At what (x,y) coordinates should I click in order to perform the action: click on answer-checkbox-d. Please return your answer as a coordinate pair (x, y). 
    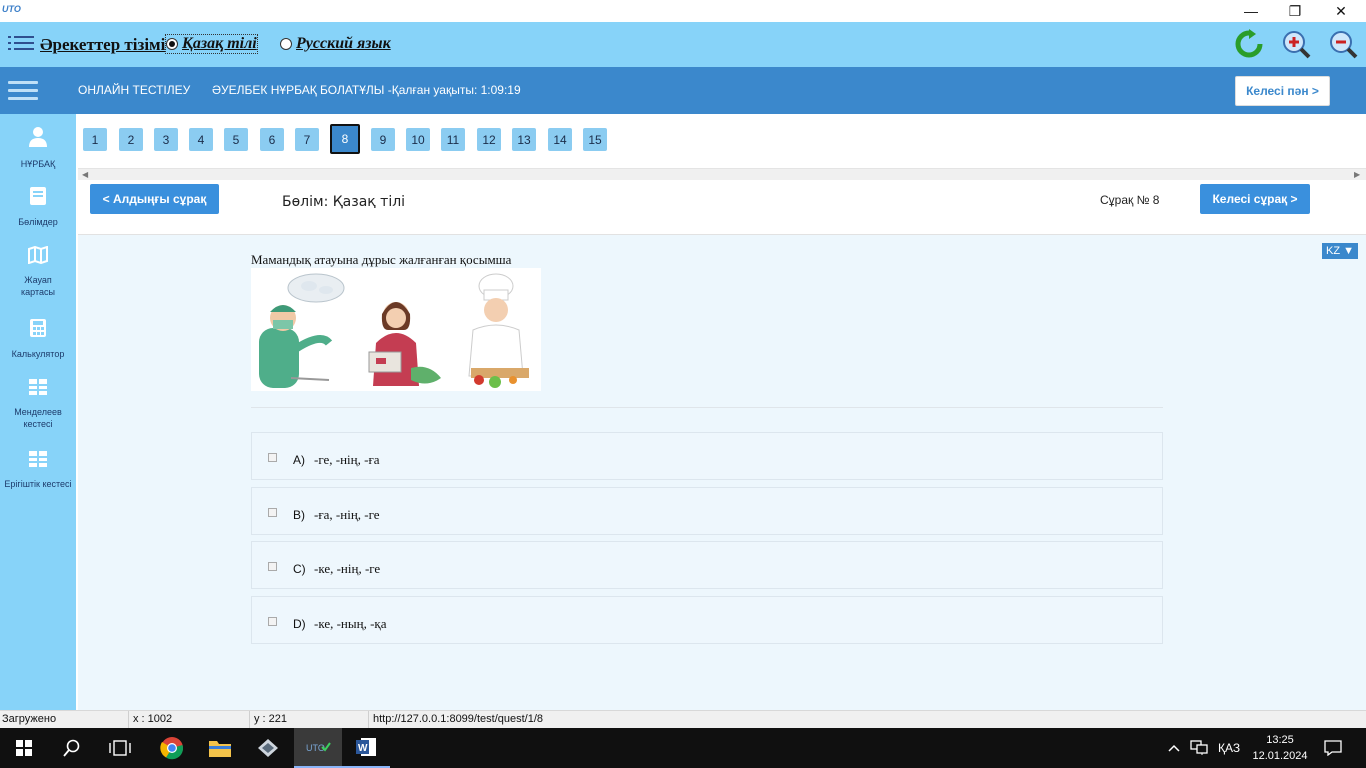
    Looking at the image, I should click on (272, 621).